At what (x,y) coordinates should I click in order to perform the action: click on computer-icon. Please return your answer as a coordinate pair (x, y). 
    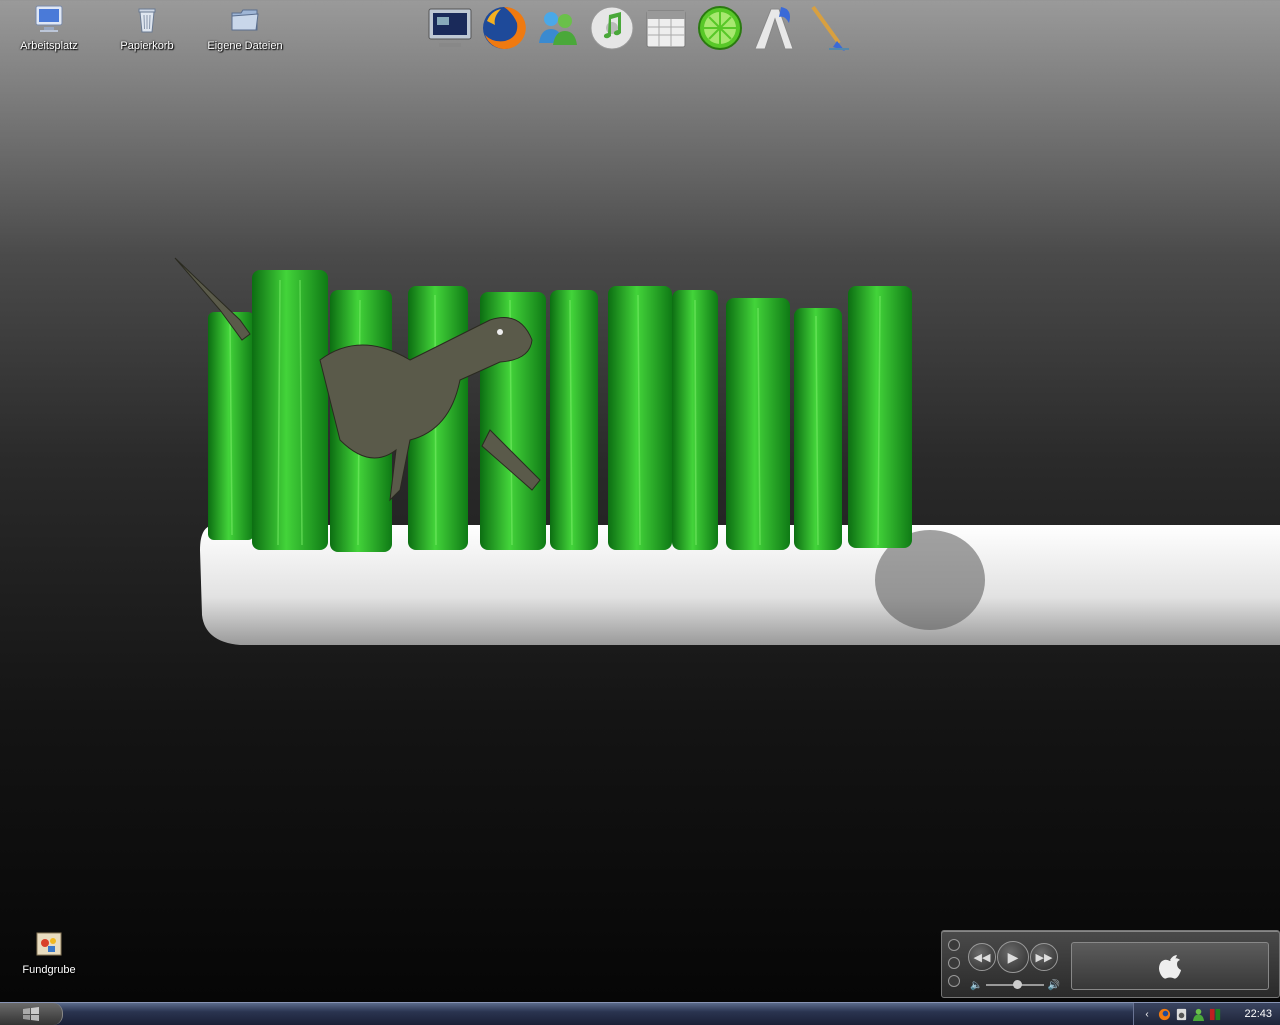
    Looking at the image, I should click on (49, 19).